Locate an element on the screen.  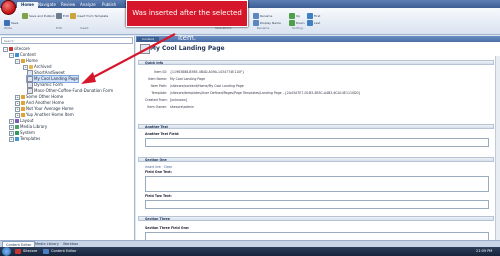
field-two-text is located at coordinates (317, 204).